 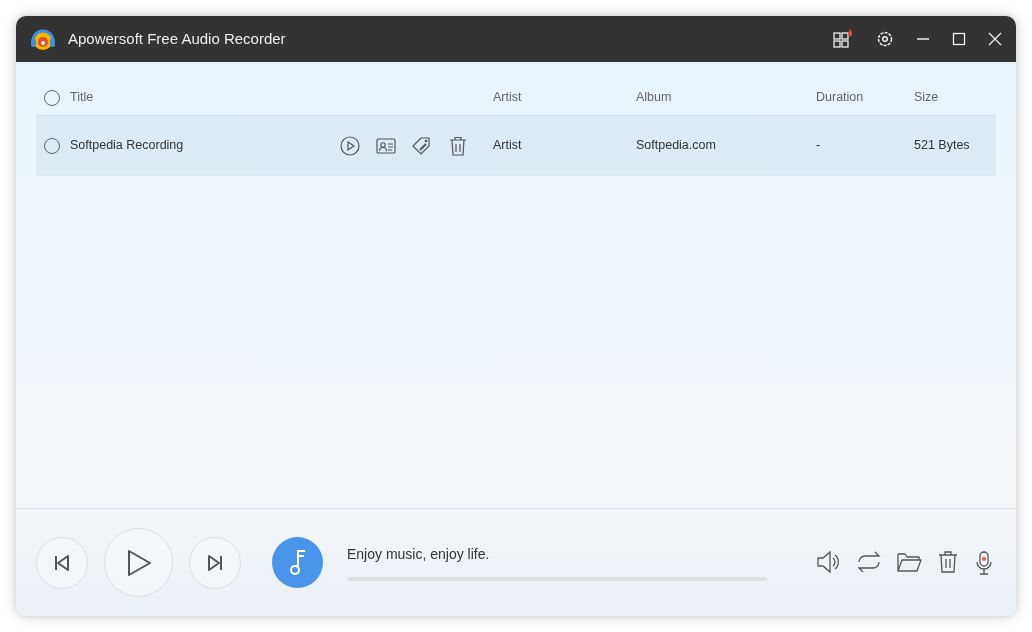 What do you see at coordinates (127, 146) in the screenshot?
I see `table-cell-text: Softpedia Recording` at bounding box center [127, 146].